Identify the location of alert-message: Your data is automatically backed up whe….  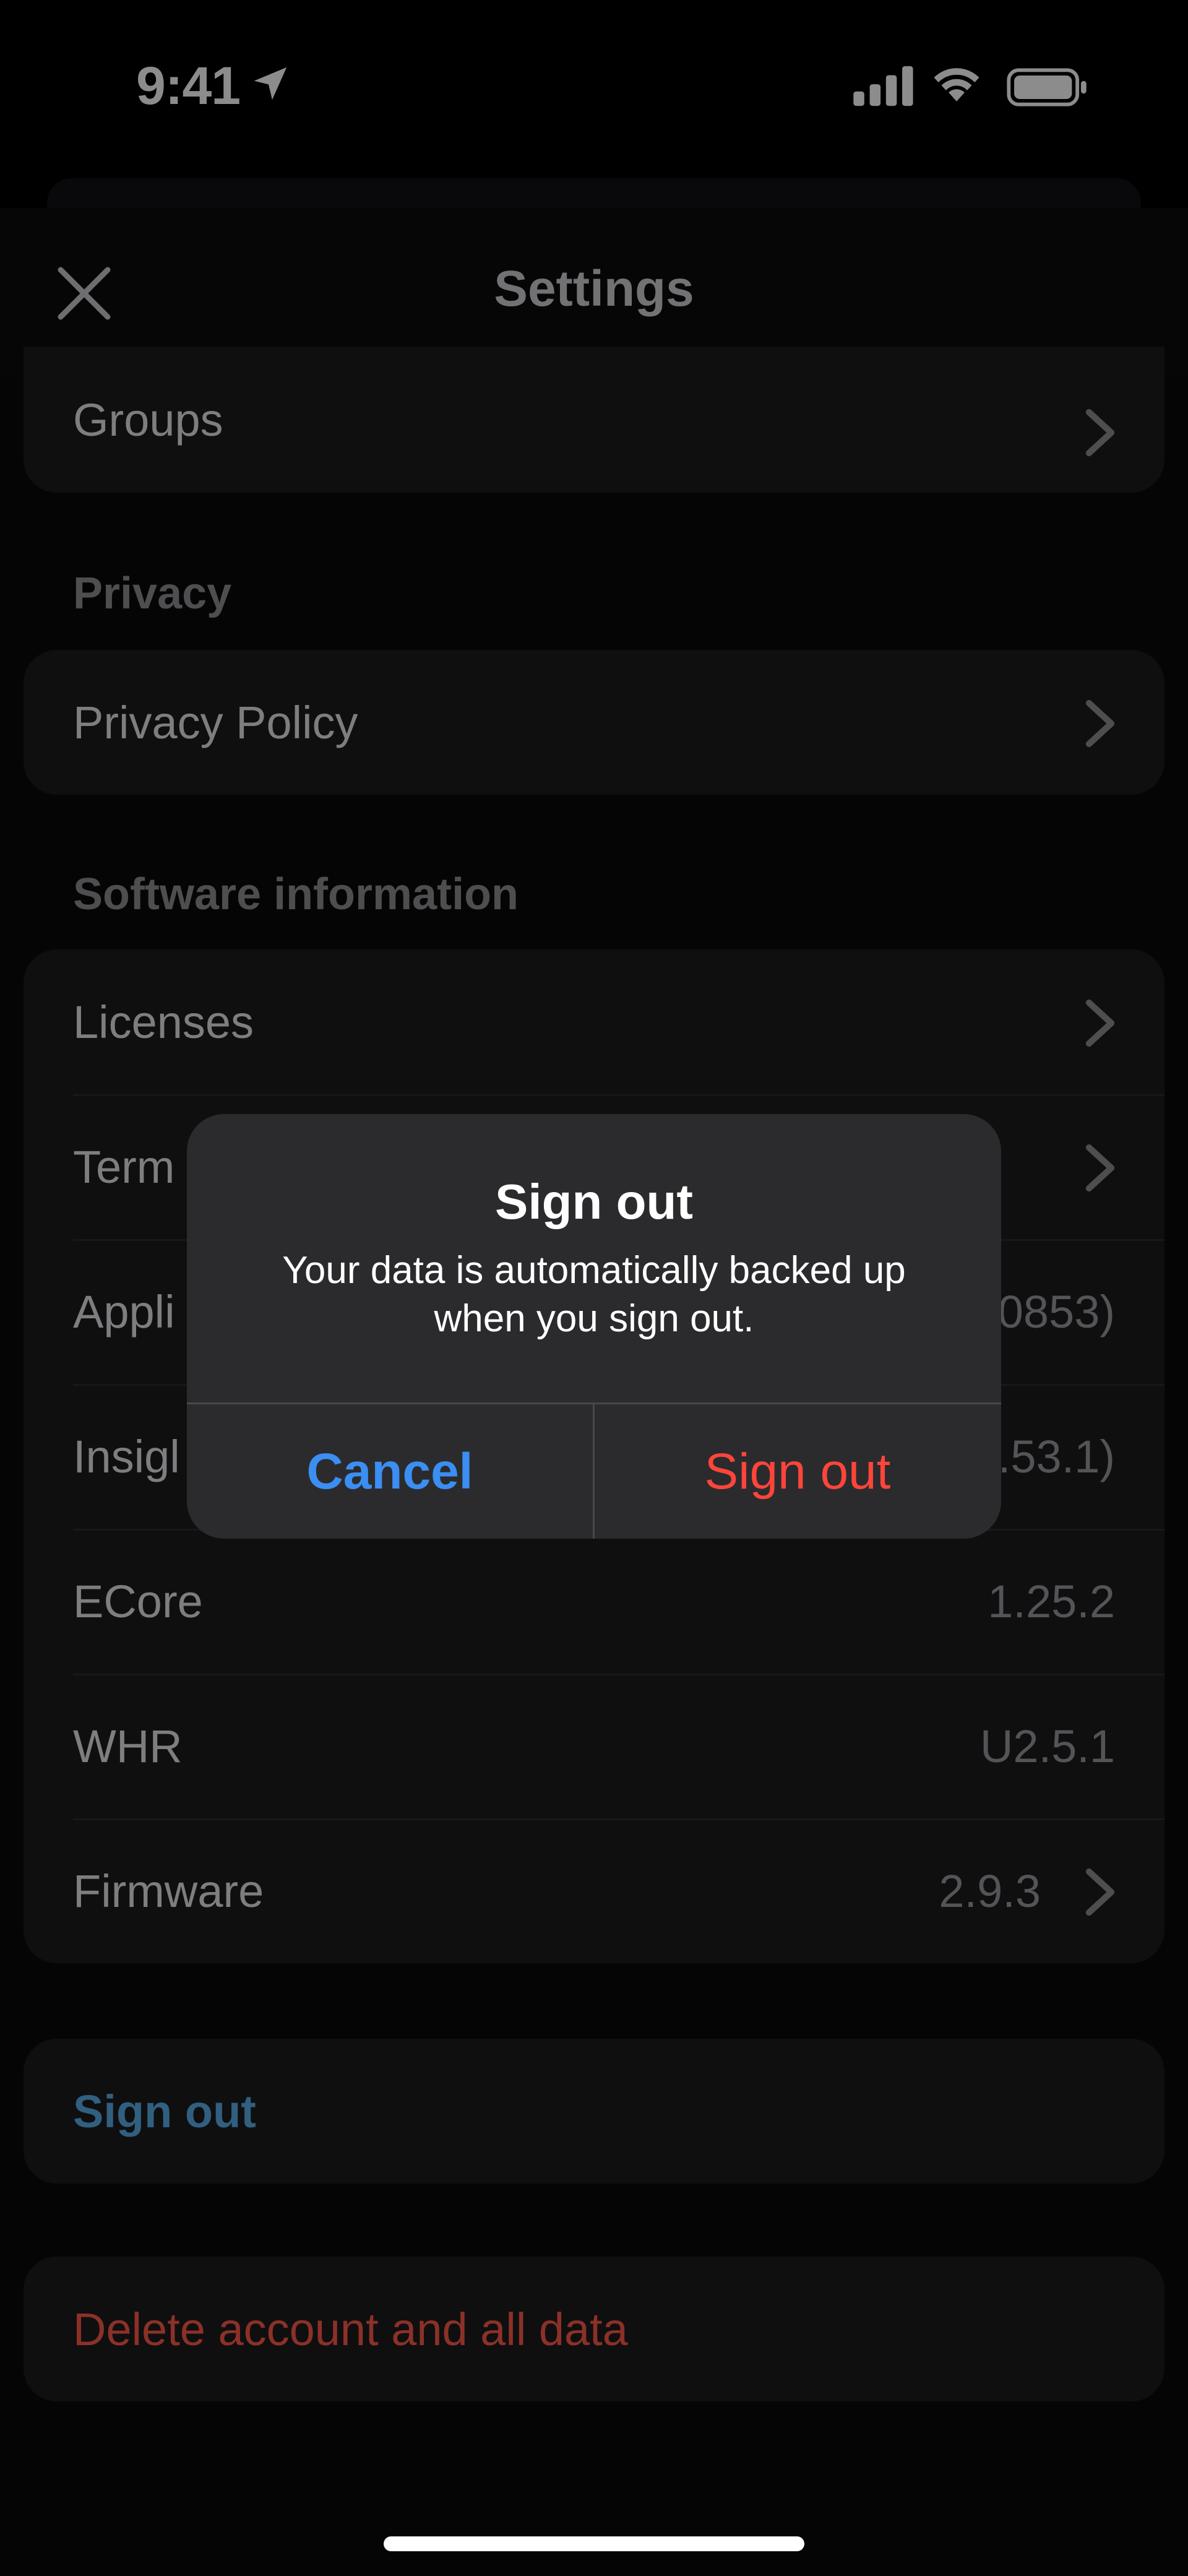
(594, 1294).